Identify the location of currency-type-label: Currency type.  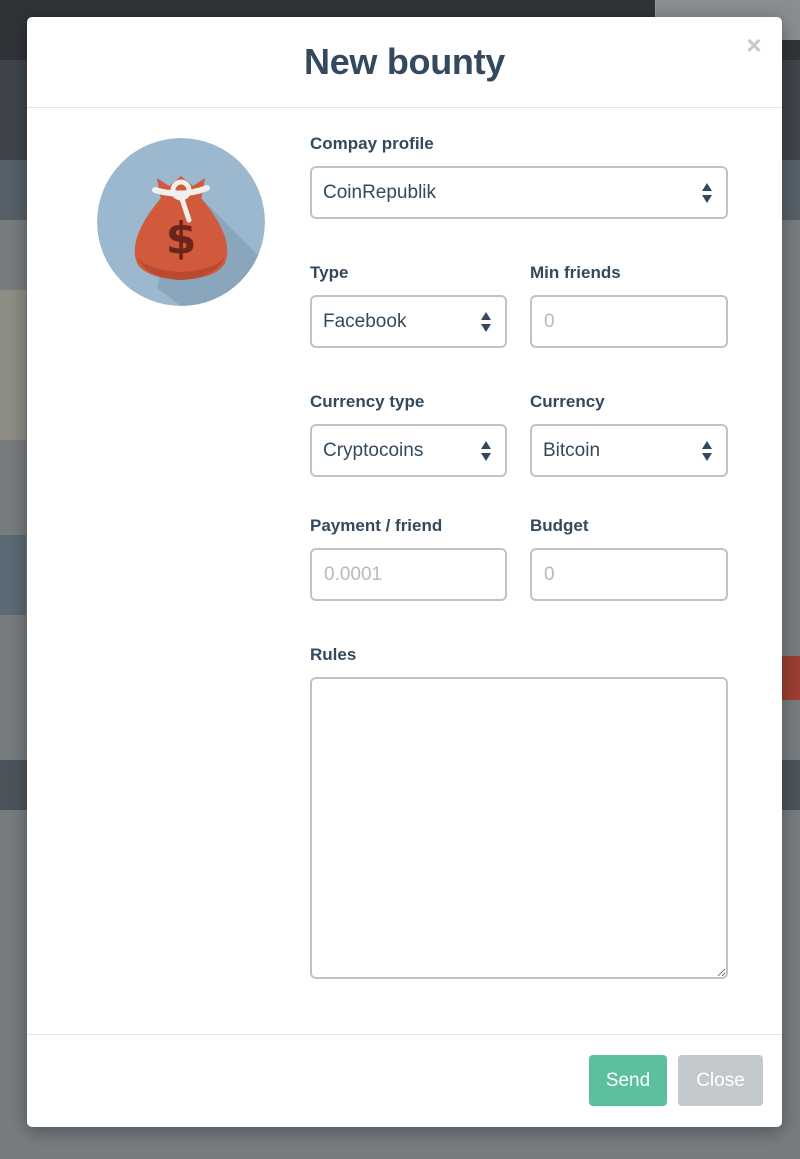
(367, 401).